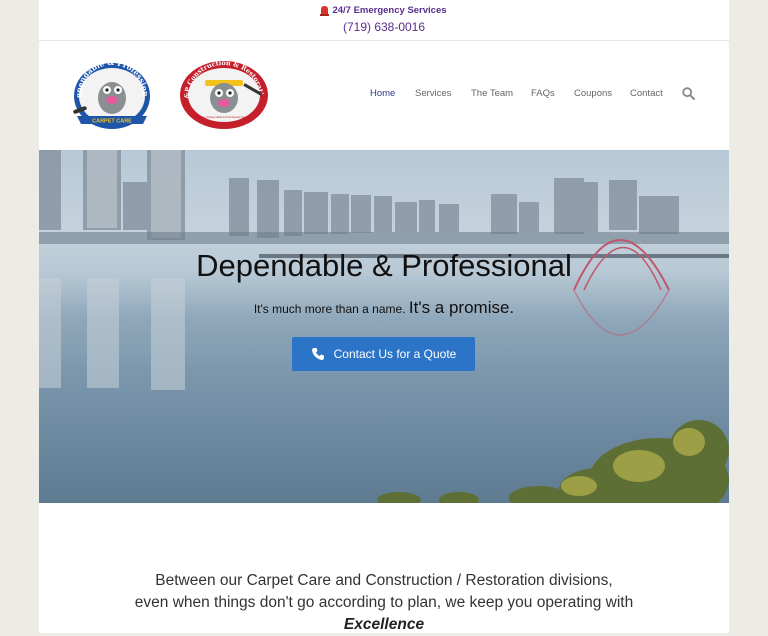 This screenshot has height=636, width=768. Describe the element at coordinates (593, 93) in the screenshot. I see `nav-coupons: Coupons` at that location.